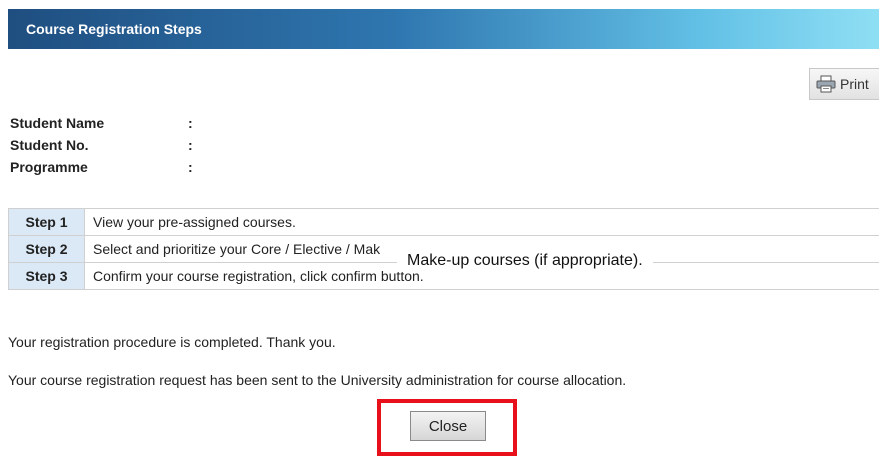 The width and height of the screenshot is (879, 456). Describe the element at coordinates (854, 84) in the screenshot. I see `print-label: Print` at that location.